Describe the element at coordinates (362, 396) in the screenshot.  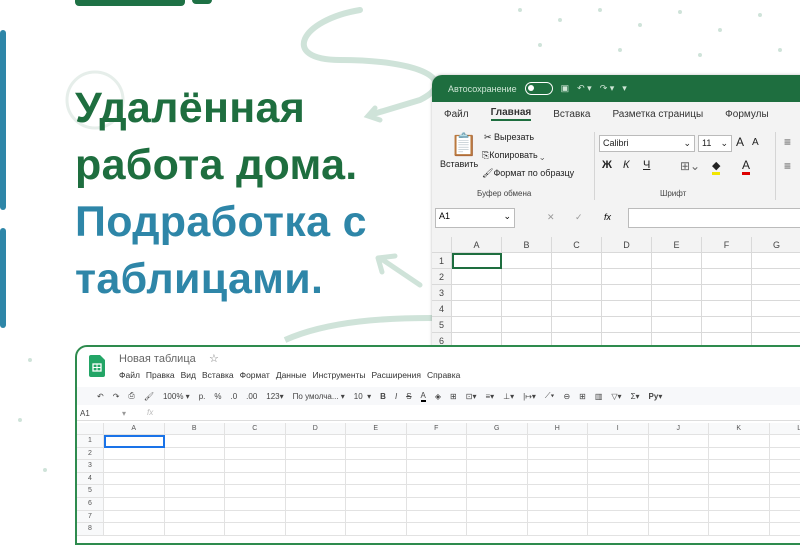
I see `font-size-select: 10 ▾` at that location.